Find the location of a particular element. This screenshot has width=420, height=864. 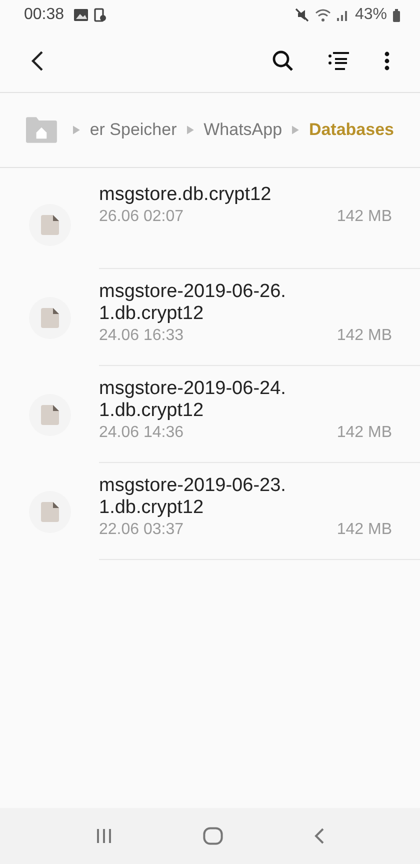

breadcrumb-item: WhatsApp is located at coordinates (243, 130).